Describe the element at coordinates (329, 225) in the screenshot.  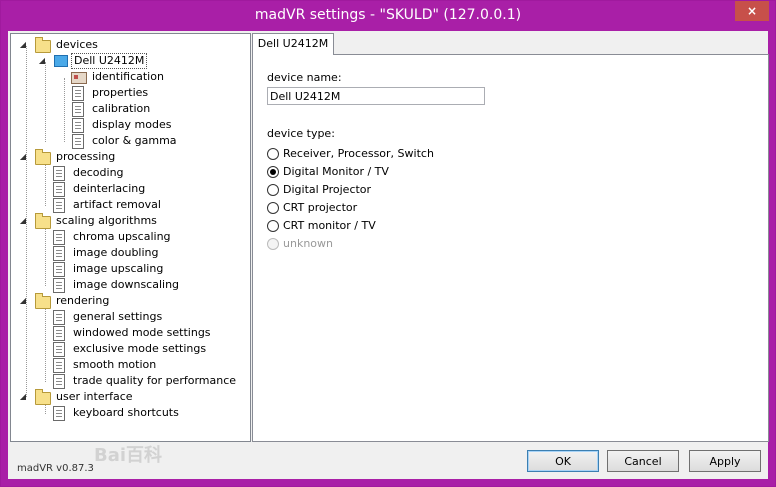
I see `radio-label: CRT monitor / TV` at that location.